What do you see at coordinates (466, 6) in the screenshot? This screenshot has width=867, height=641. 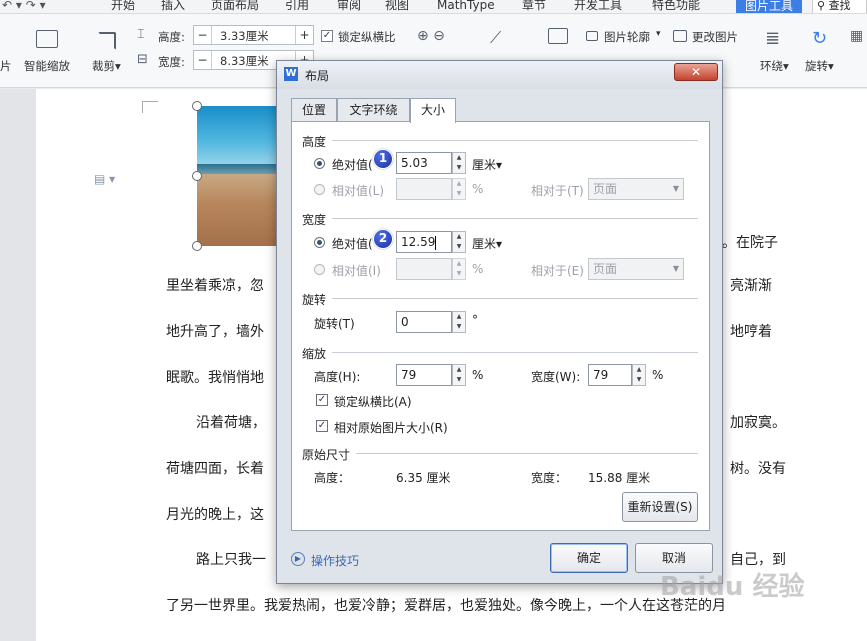 I see `tab-mathtype: MathType` at bounding box center [466, 6].